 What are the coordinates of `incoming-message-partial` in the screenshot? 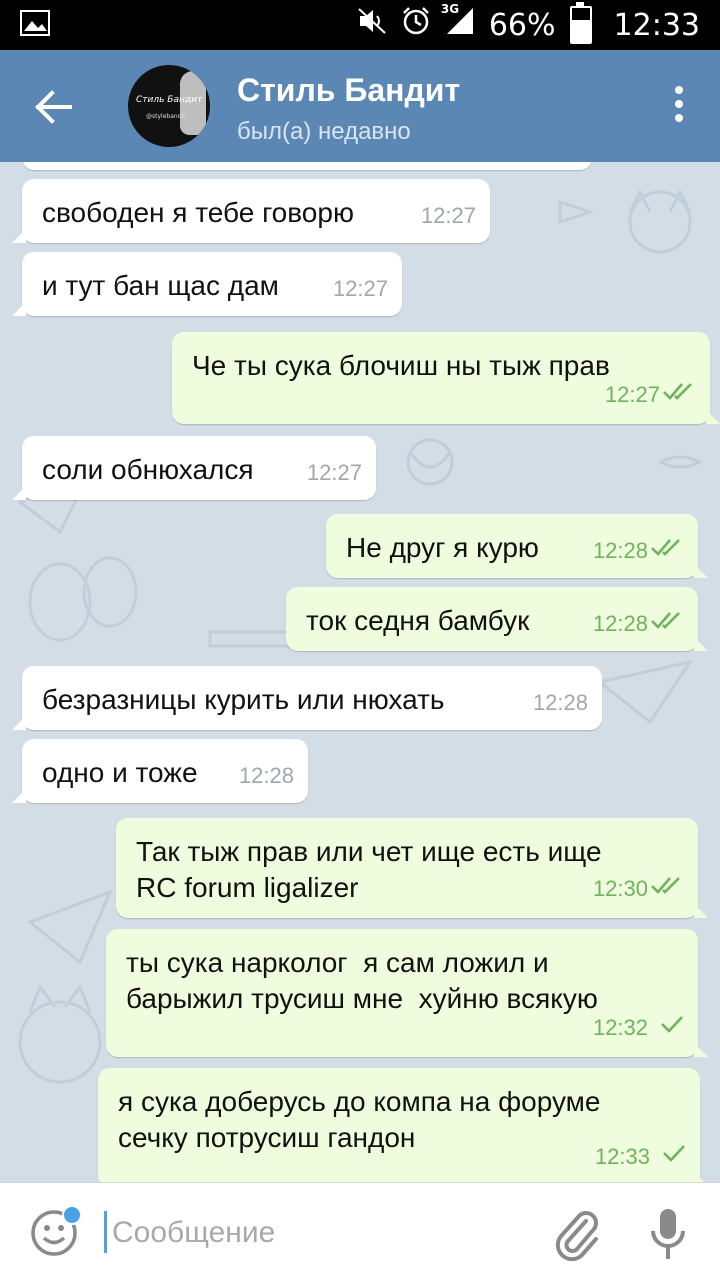 It's located at (307, 166).